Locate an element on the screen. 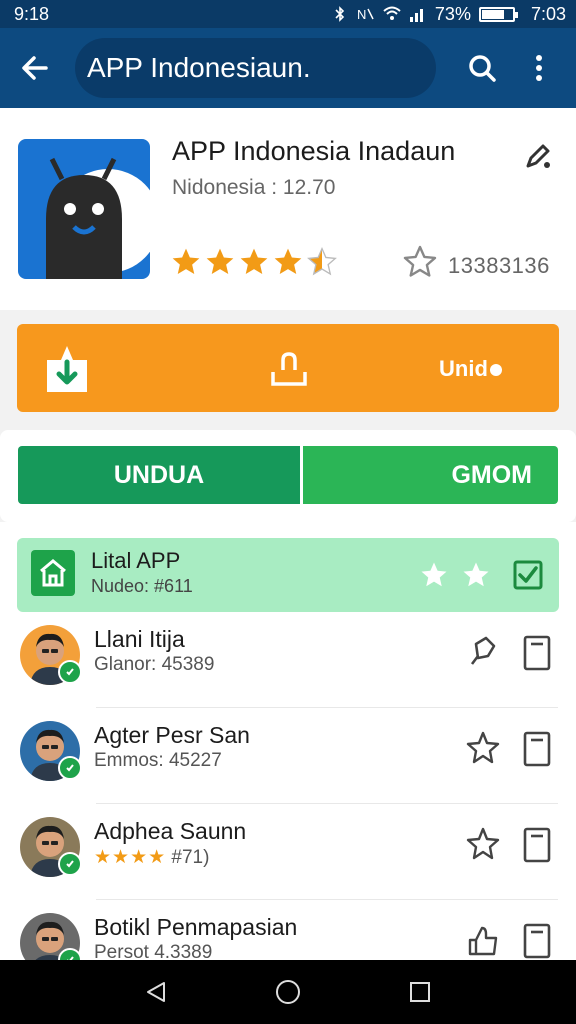 This screenshot has width=576, height=1024. status-time-right: 7:03 is located at coordinates (548, 13).